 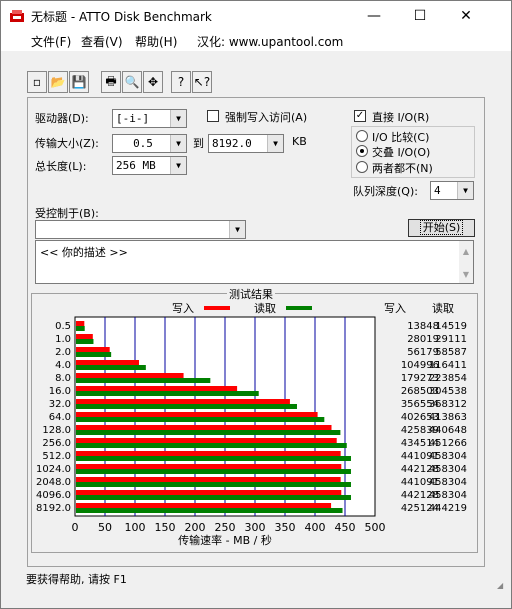 What do you see at coordinates (437, 190) in the screenshot?
I see `queue-depth-value: 4` at bounding box center [437, 190].